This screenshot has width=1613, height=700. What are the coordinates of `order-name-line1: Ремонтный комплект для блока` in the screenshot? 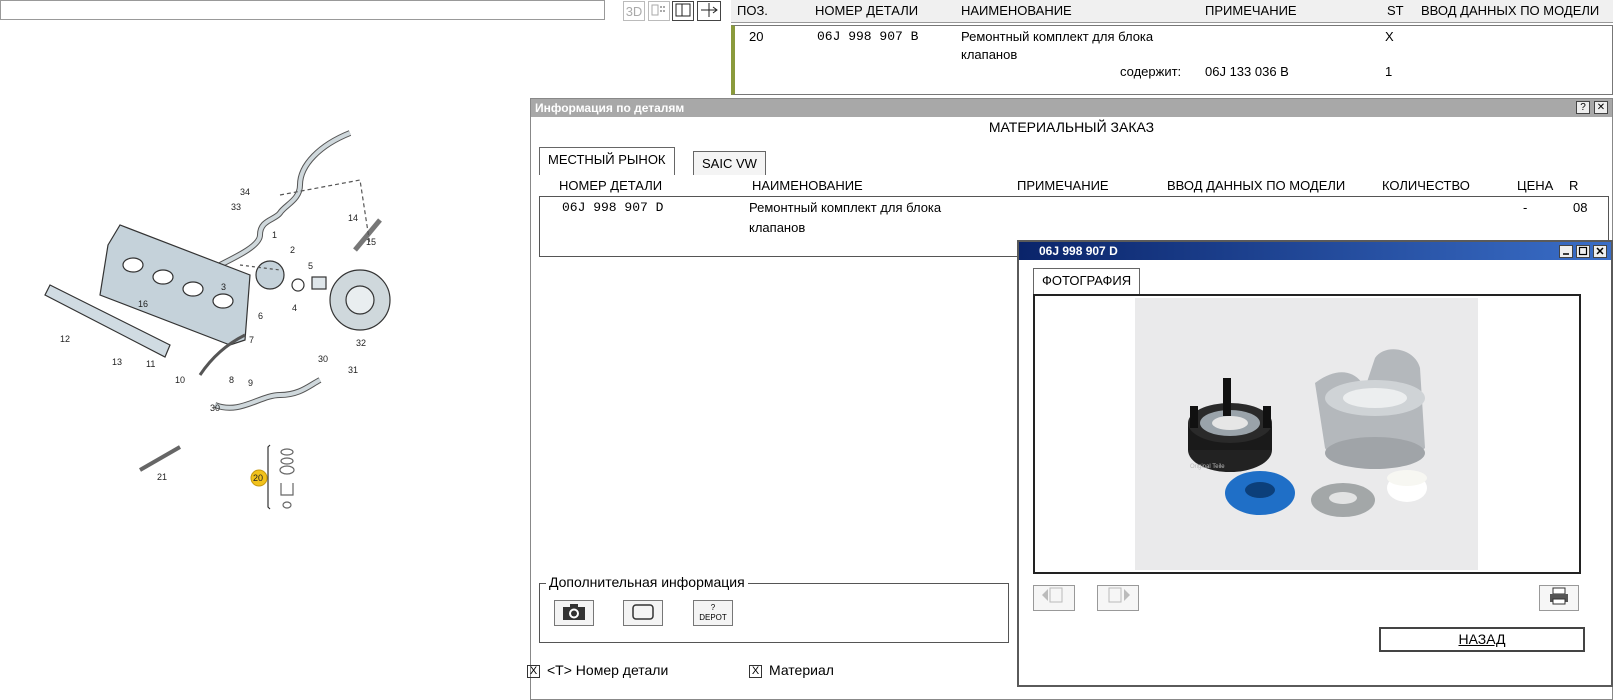 It's located at (845, 207).